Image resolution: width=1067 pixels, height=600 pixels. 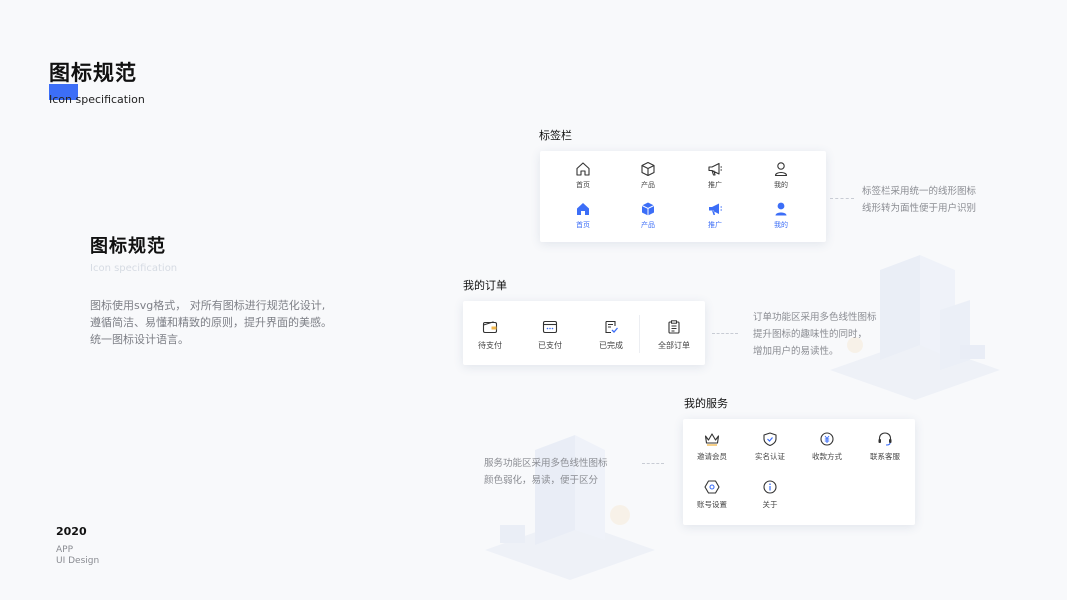 I want to click on clipboard-icon, so click(x=674, y=327).